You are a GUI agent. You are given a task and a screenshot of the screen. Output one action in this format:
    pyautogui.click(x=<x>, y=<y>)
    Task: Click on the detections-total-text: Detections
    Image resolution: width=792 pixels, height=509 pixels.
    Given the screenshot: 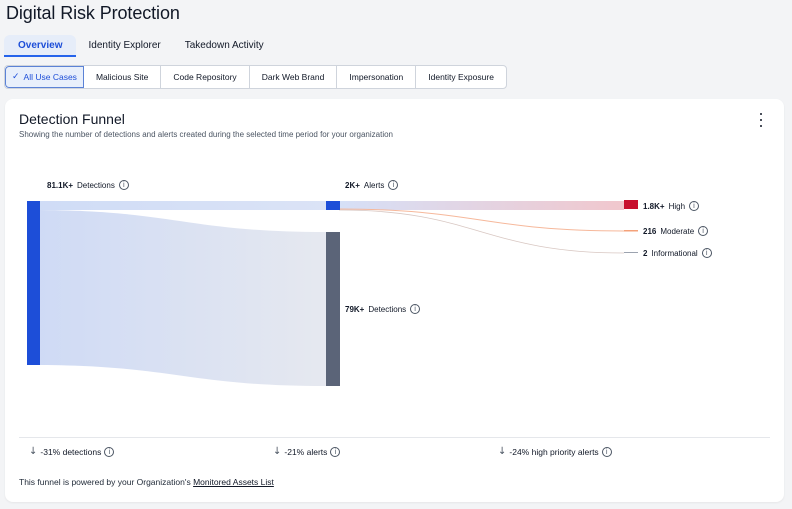 What is the action you would take?
    pyautogui.click(x=96, y=185)
    